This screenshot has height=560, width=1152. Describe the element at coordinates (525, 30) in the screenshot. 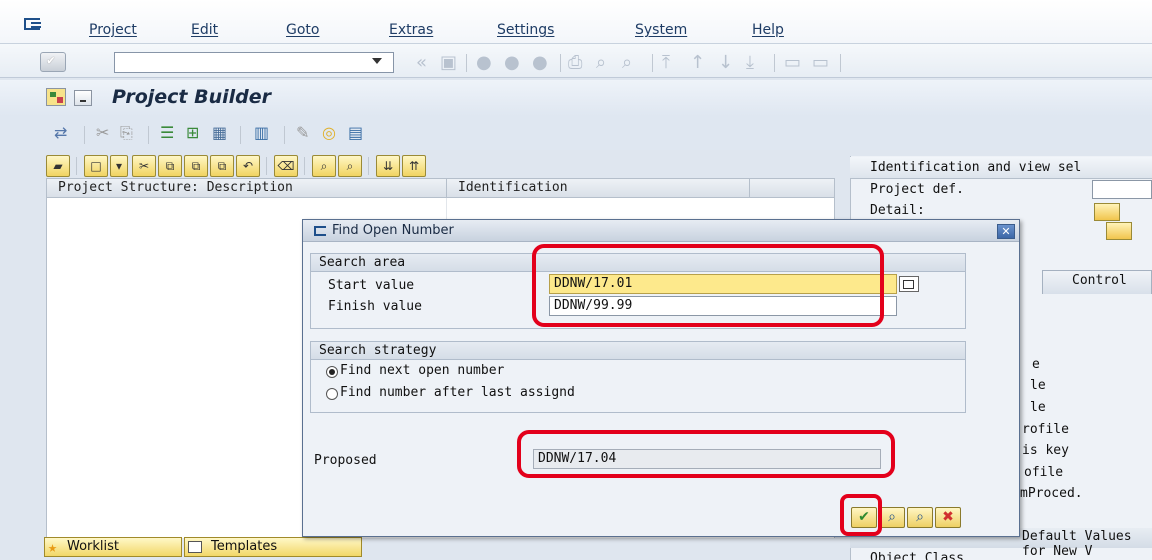

I see `menu-settings: Settings` at that location.